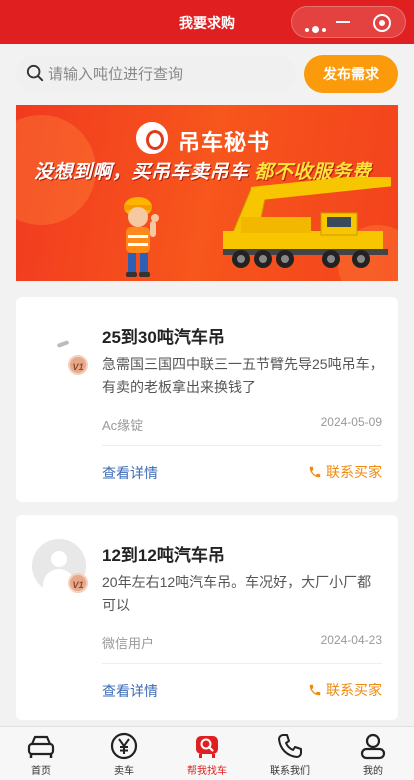 The width and height of the screenshot is (414, 780). I want to click on more-icon, so click(317, 30).